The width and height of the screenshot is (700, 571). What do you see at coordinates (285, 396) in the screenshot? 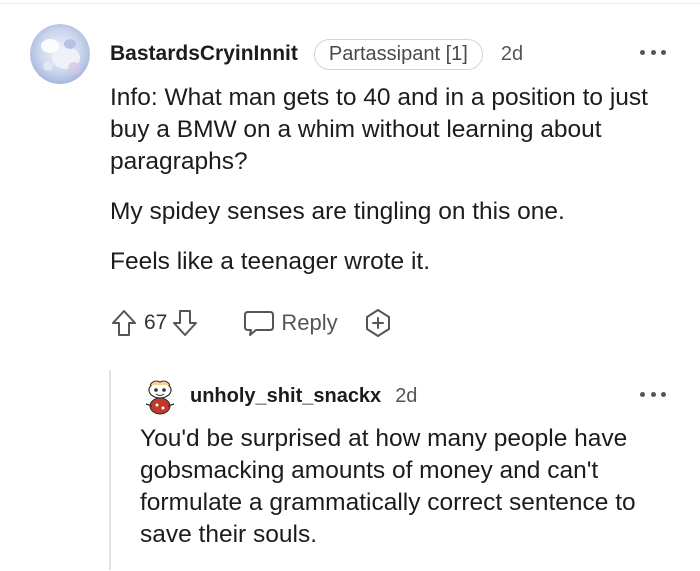
I see `username: unholy_shit_snackx` at bounding box center [285, 396].